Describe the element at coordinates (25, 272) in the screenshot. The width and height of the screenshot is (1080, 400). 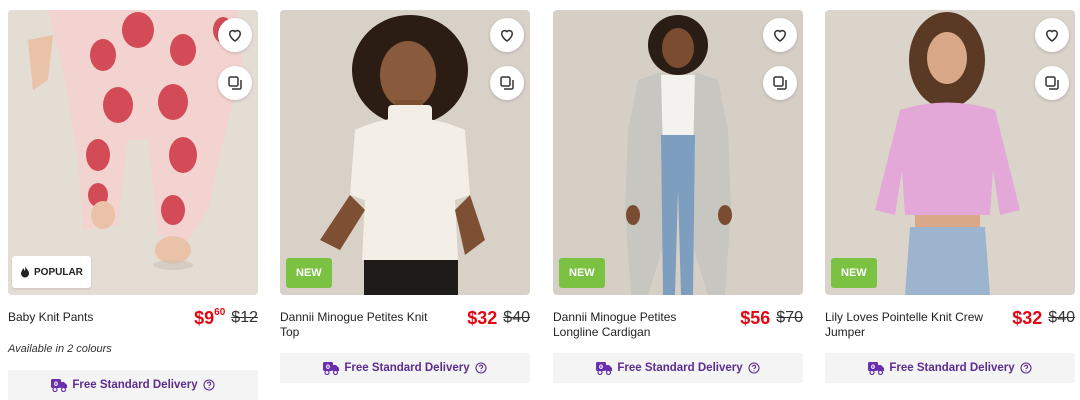
I see `flame-icon` at that location.